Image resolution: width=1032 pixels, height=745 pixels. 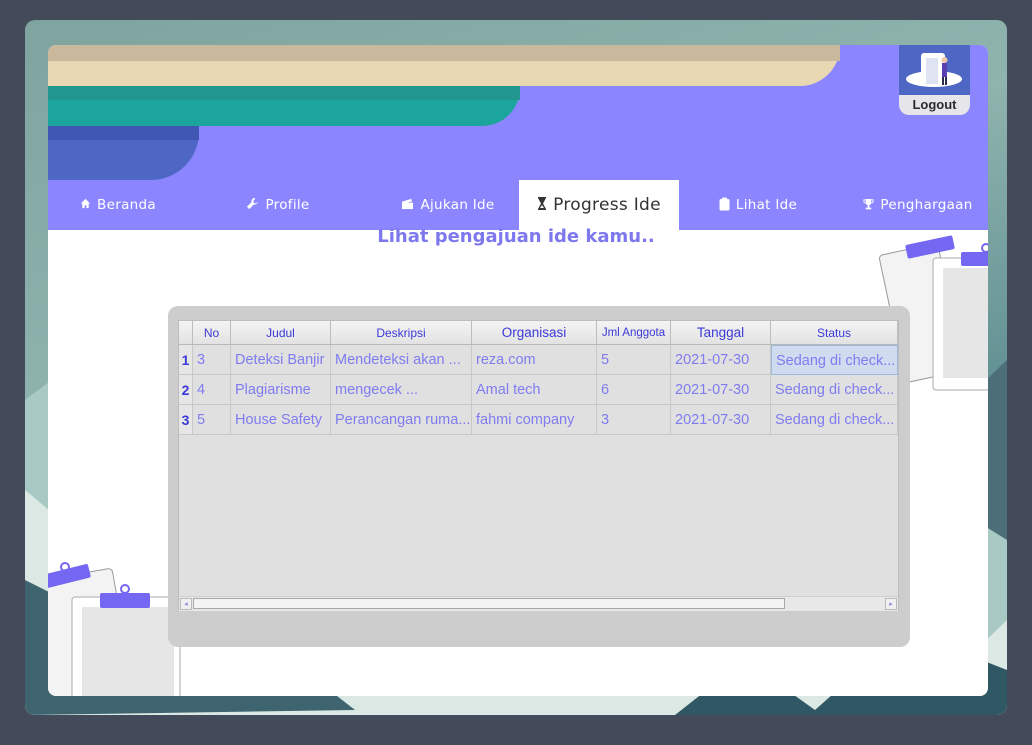 I want to click on cell-judul: House Safety, so click(x=281, y=420).